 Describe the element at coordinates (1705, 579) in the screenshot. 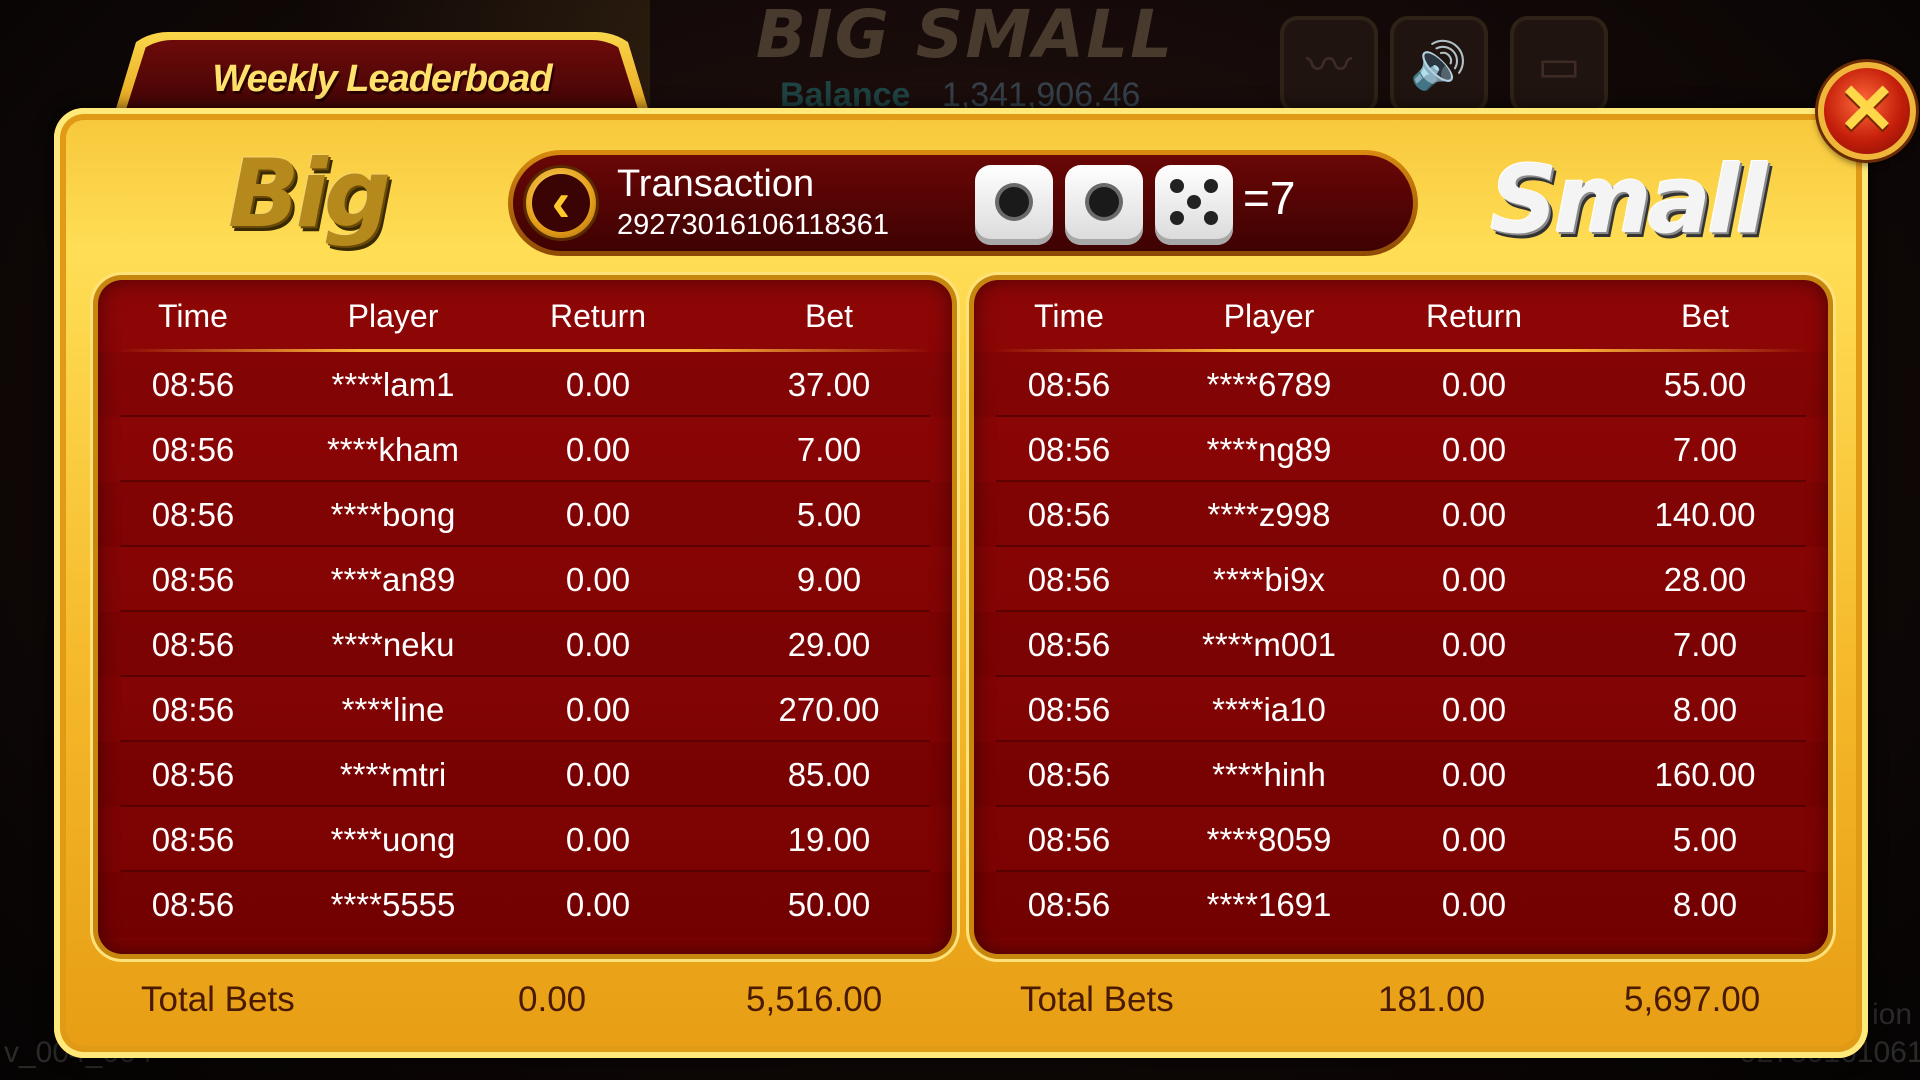

I see `cell-bet: 28.00` at that location.